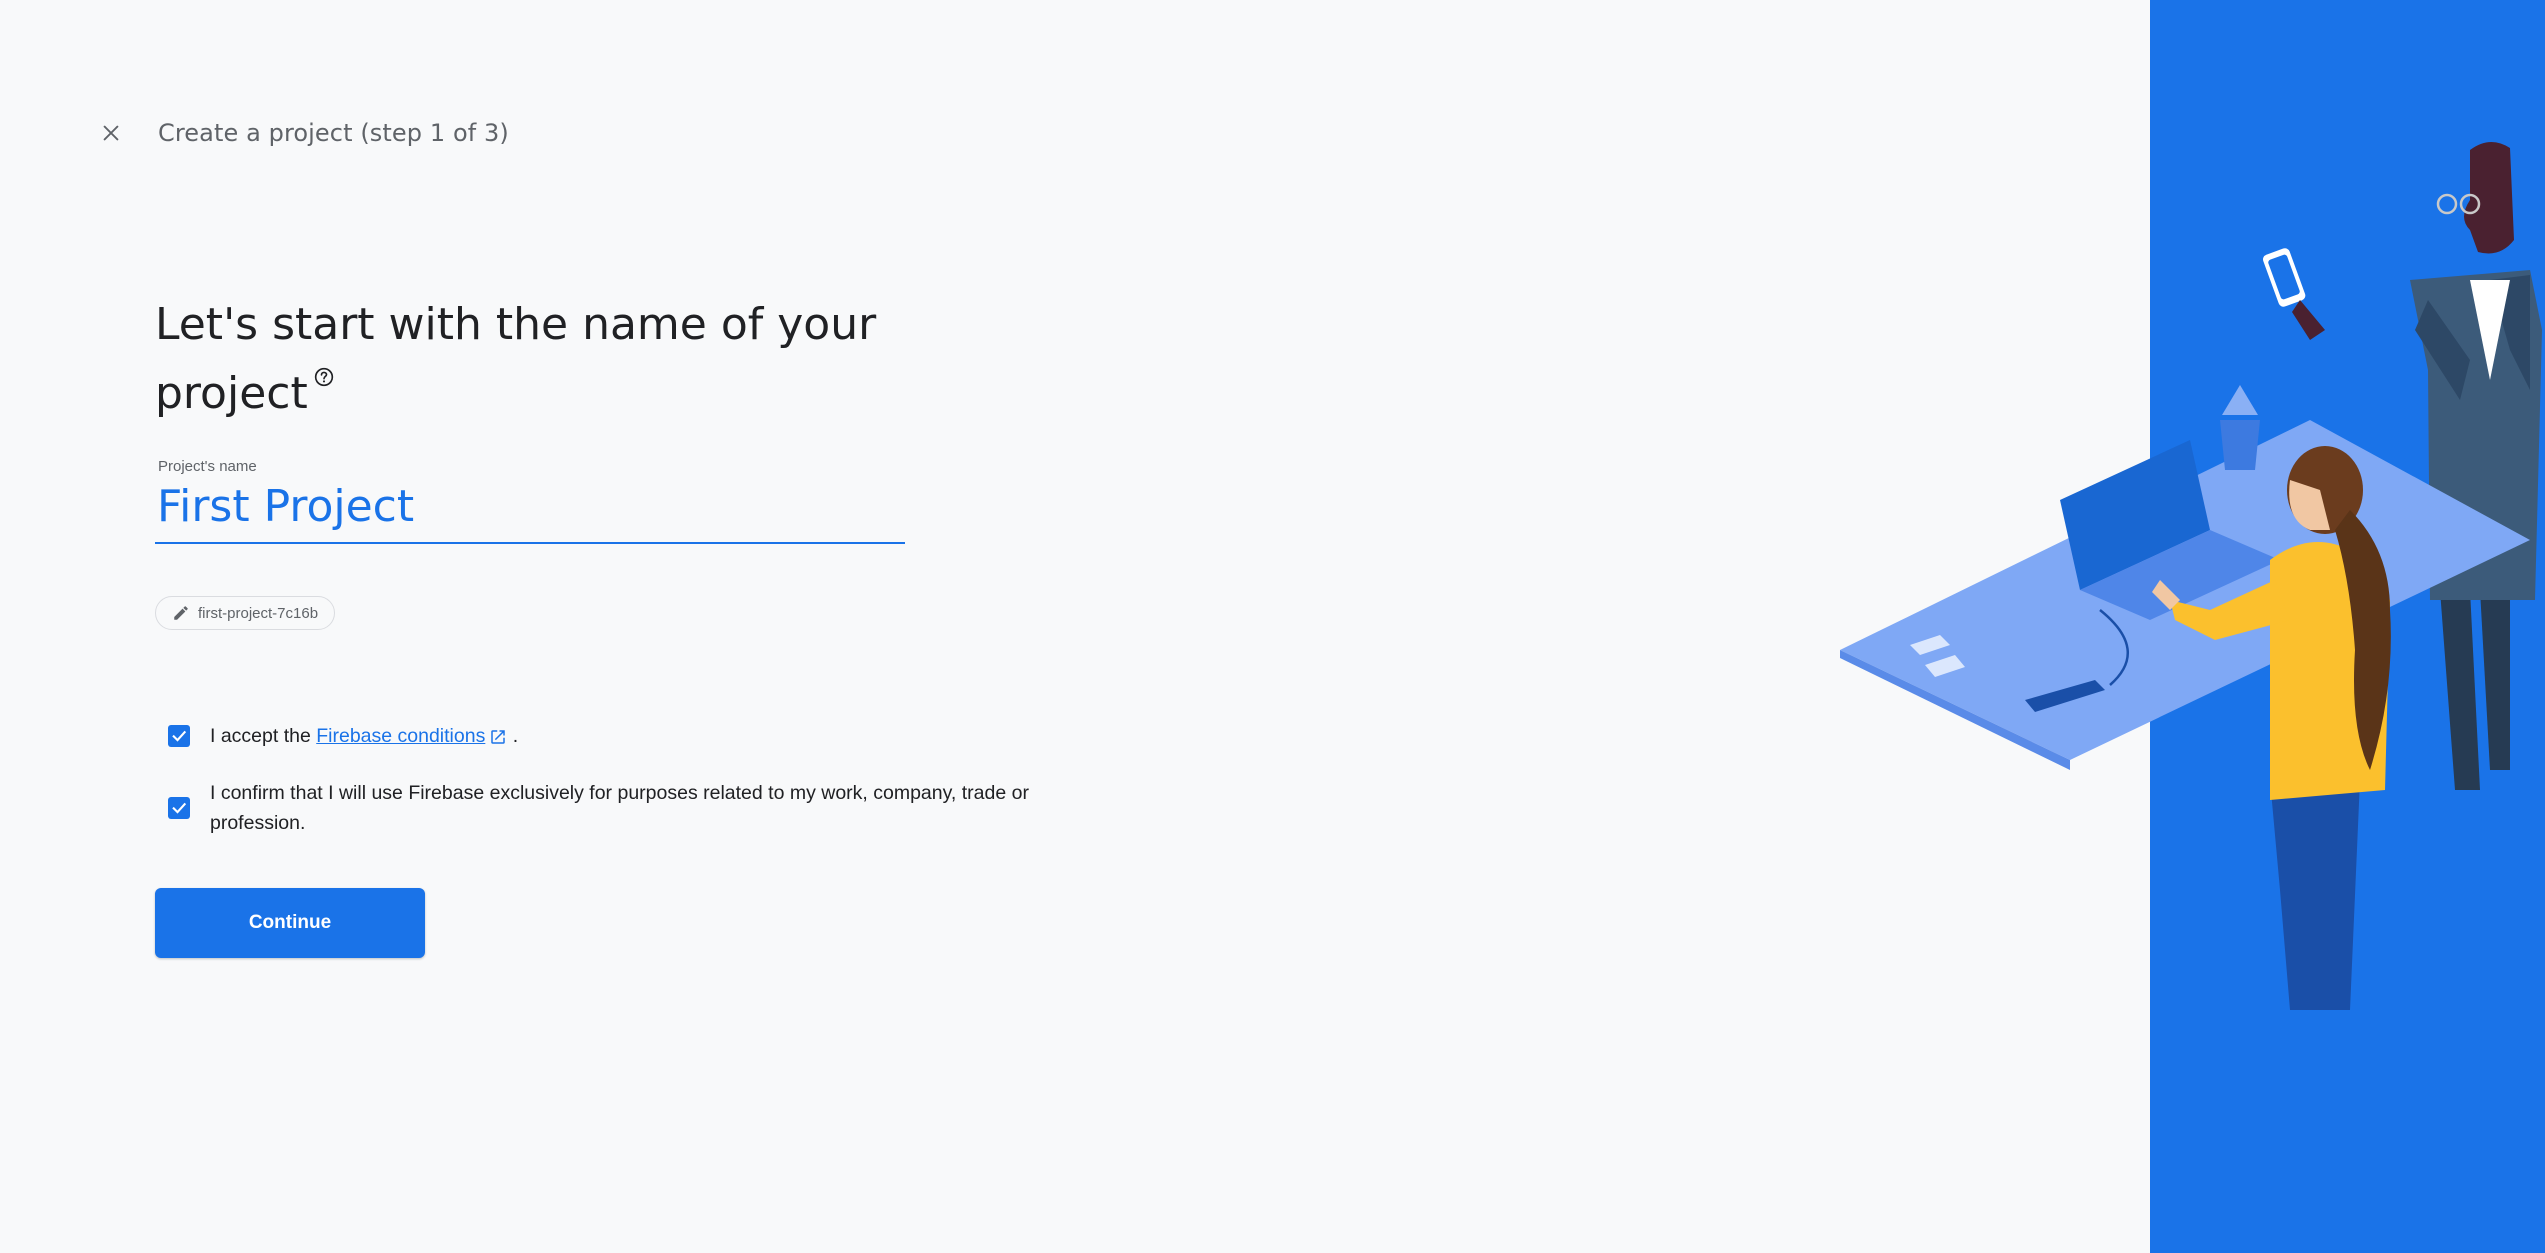 The width and height of the screenshot is (2545, 1253). I want to click on project-name-label: Project's name, so click(207, 466).